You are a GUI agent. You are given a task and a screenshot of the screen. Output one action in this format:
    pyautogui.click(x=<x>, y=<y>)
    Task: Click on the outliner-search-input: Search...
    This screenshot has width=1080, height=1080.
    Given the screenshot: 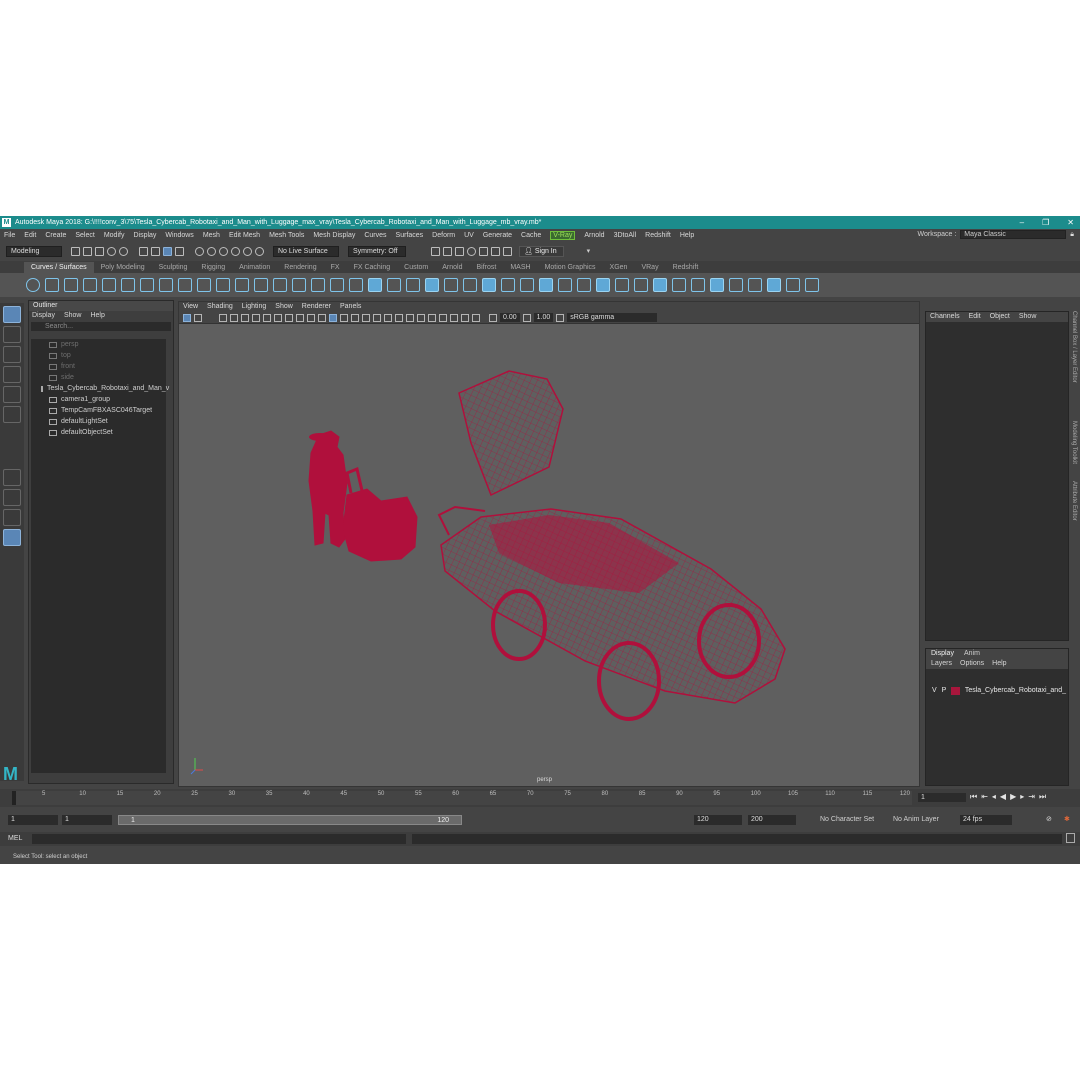 What is the action you would take?
    pyautogui.click(x=101, y=326)
    